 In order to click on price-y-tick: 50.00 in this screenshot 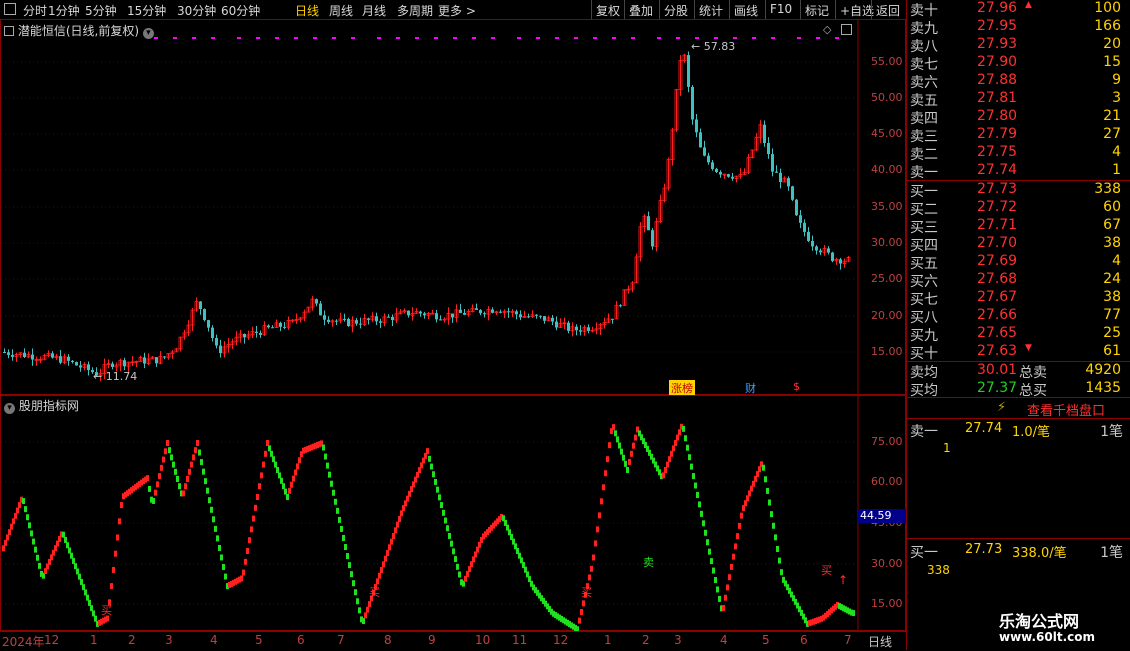, I will do `click(887, 97)`.